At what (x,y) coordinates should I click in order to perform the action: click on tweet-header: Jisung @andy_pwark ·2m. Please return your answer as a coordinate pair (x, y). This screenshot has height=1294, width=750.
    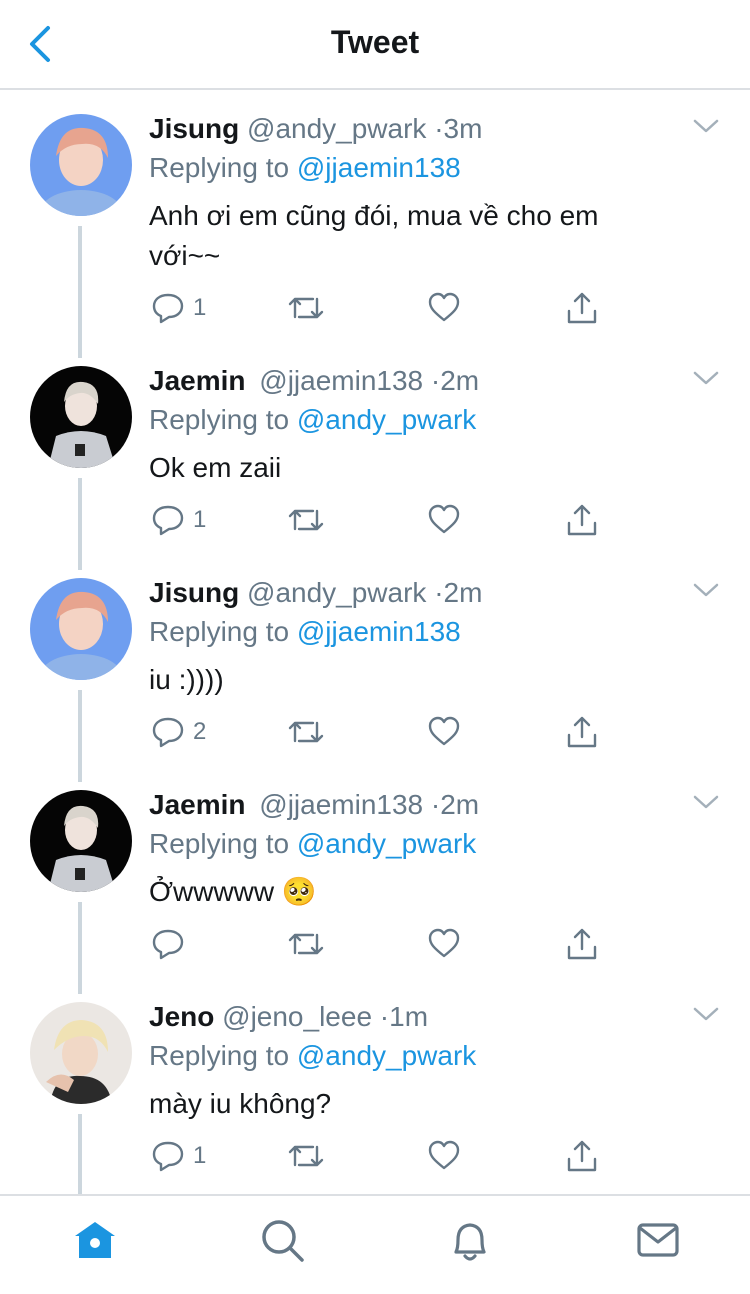
    Looking at the image, I should click on (315, 593).